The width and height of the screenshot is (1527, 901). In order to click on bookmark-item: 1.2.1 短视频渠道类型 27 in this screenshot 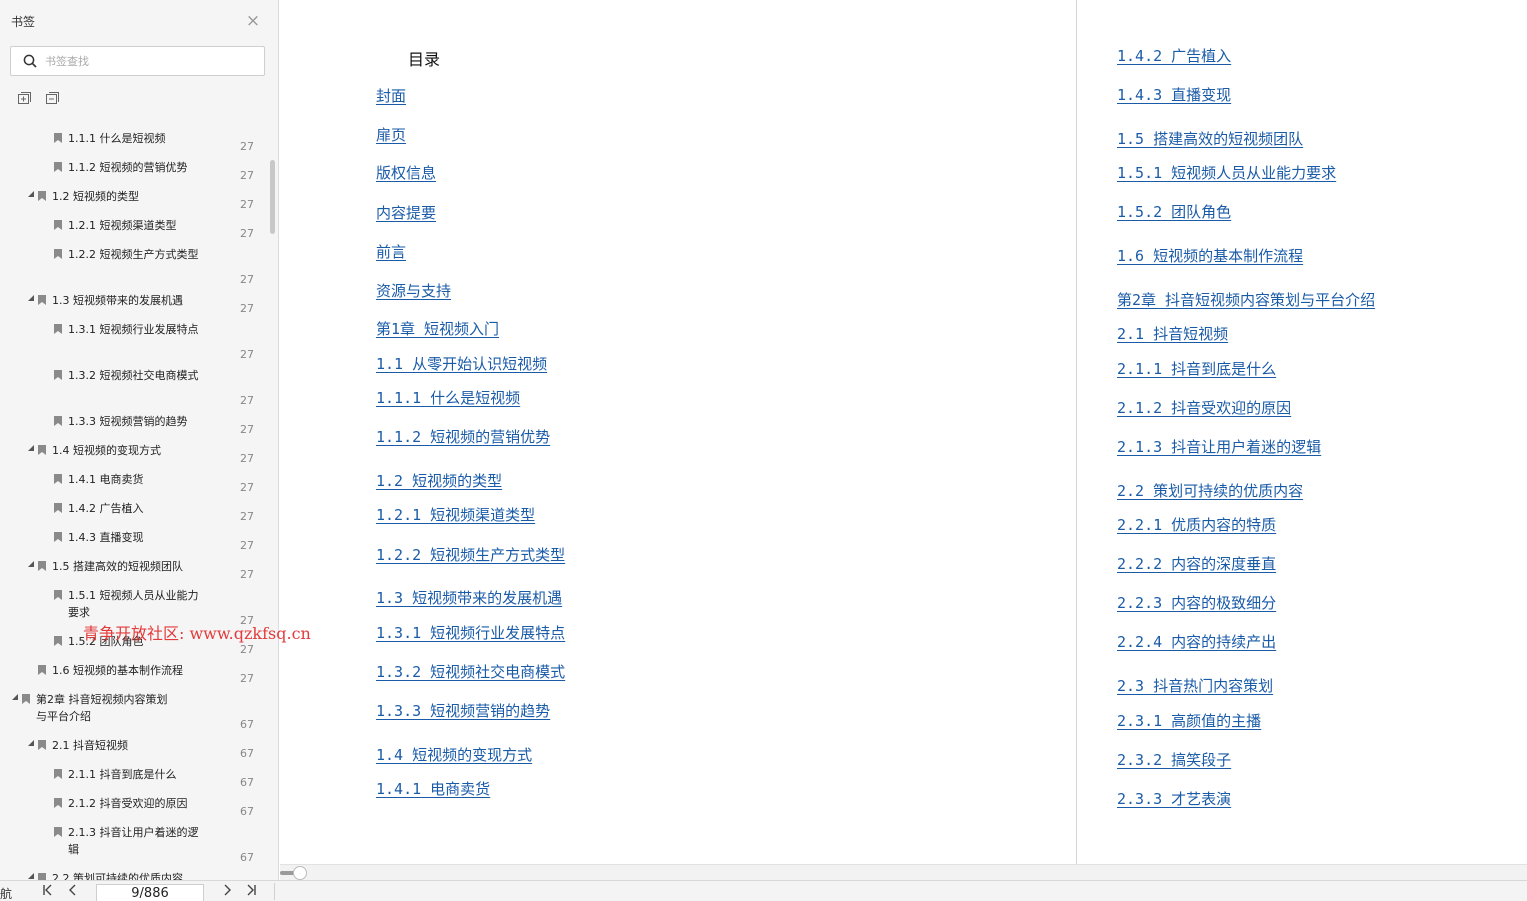, I will do `click(134, 227)`.